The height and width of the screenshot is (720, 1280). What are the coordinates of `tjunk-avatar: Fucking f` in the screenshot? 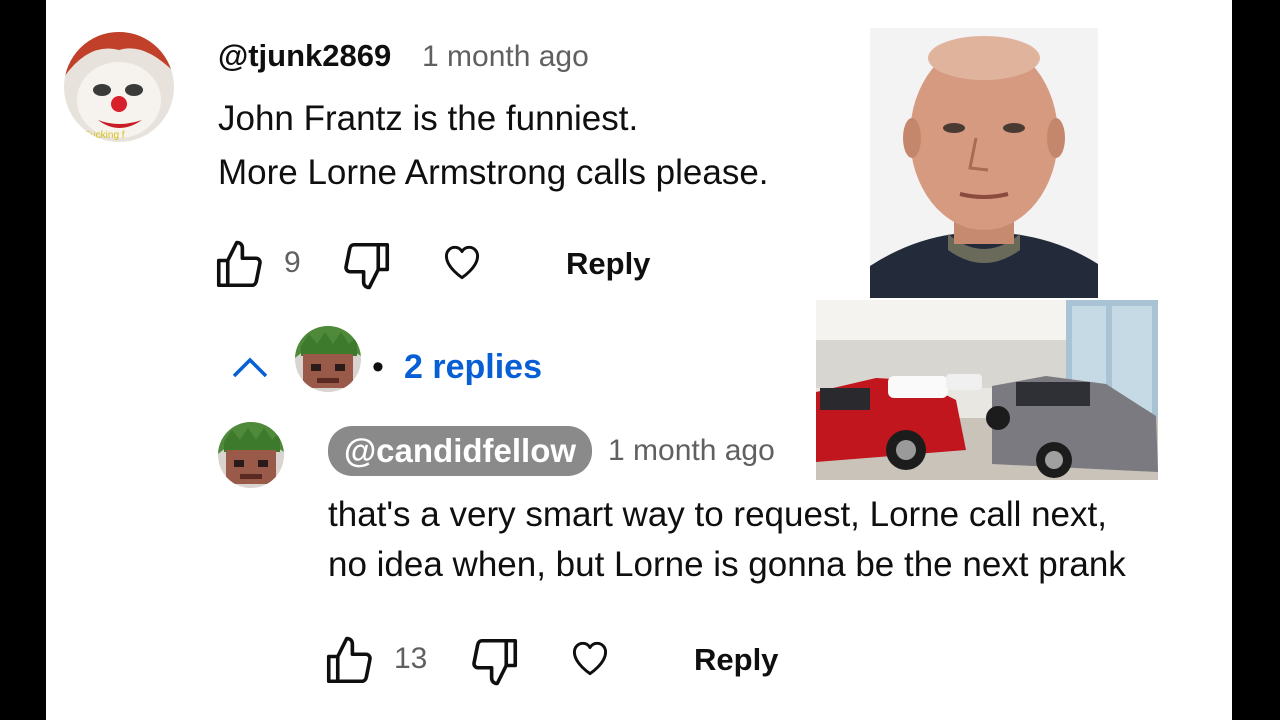 It's located at (119, 87).